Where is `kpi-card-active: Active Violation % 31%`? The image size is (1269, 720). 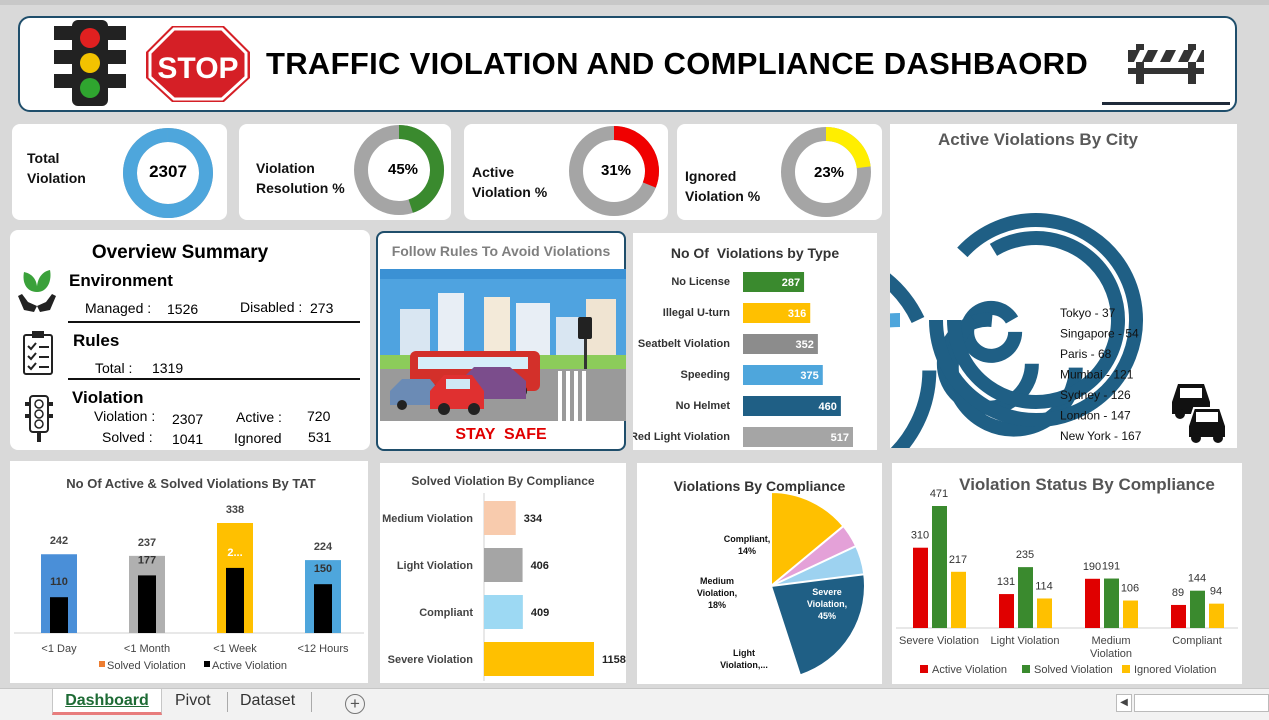
kpi-card-active: Active Violation % 31% is located at coordinates (566, 172).